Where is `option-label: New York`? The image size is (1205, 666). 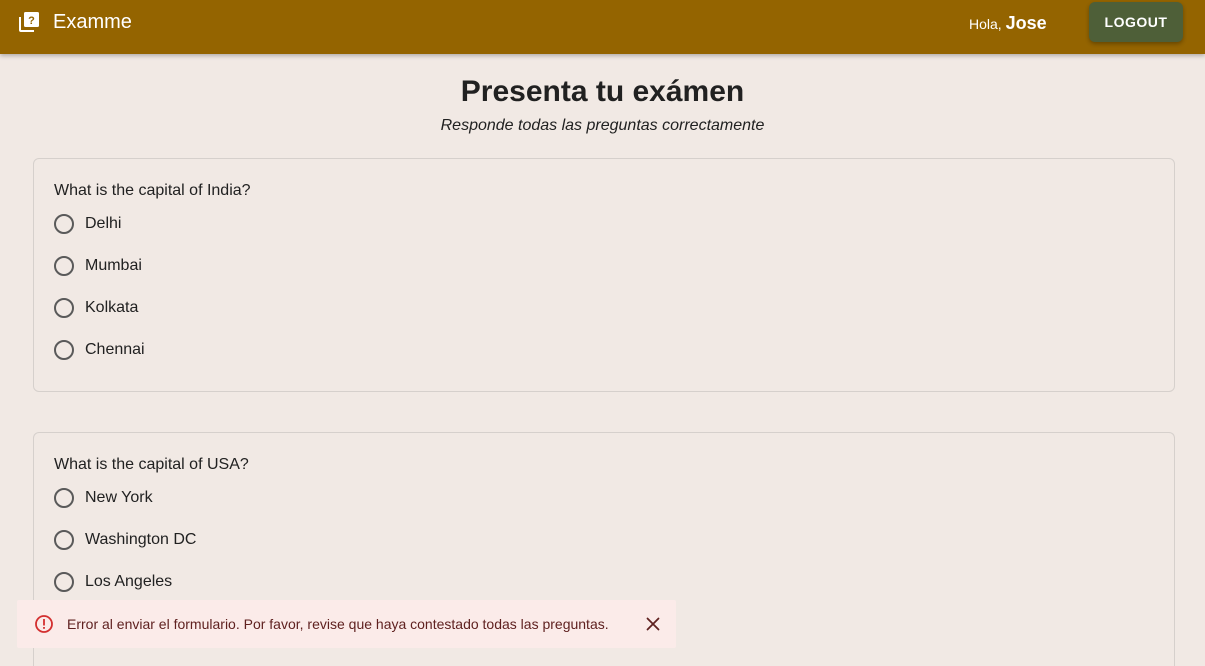 option-label: New York is located at coordinates (119, 497).